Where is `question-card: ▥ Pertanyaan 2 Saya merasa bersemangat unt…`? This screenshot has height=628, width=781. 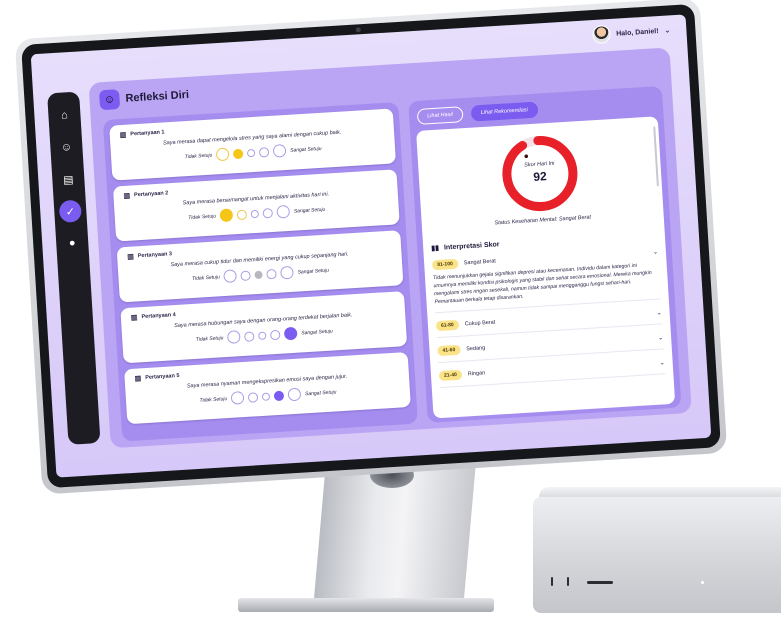
question-card: ▥ Pertanyaan 2 Saya merasa bersemangat unt… is located at coordinates (256, 205).